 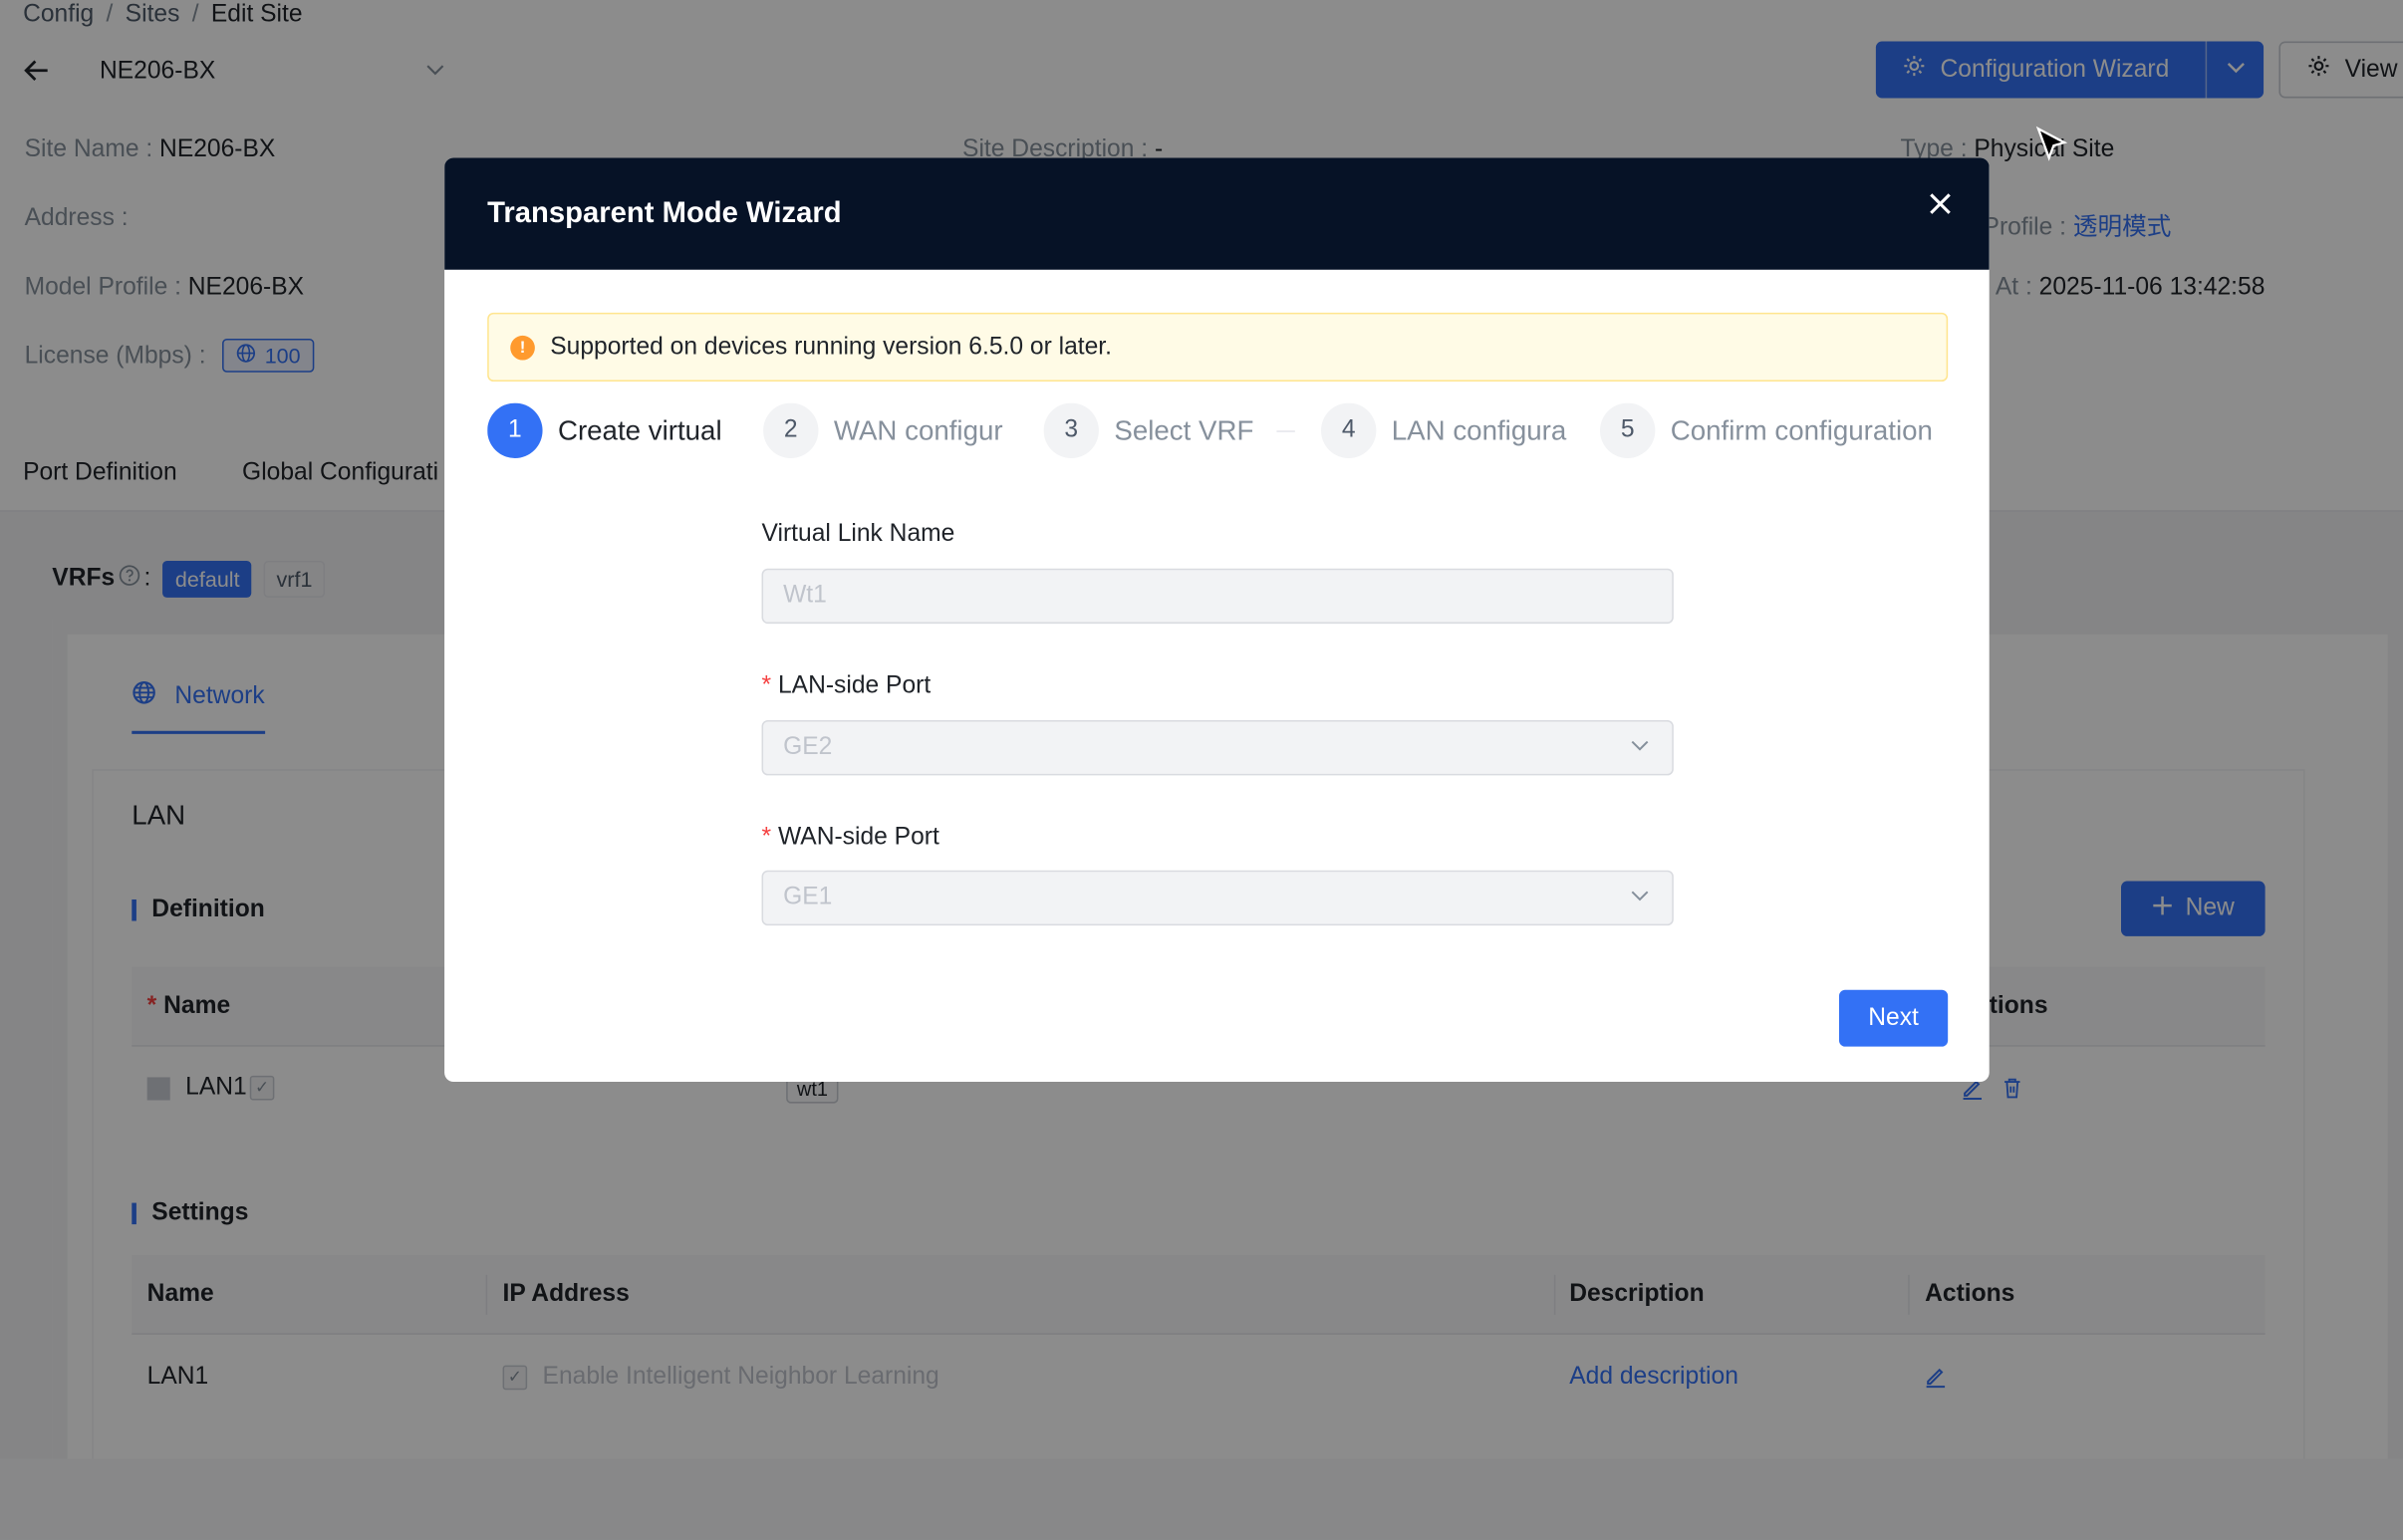 I want to click on step-number: 5, so click(x=1627, y=430).